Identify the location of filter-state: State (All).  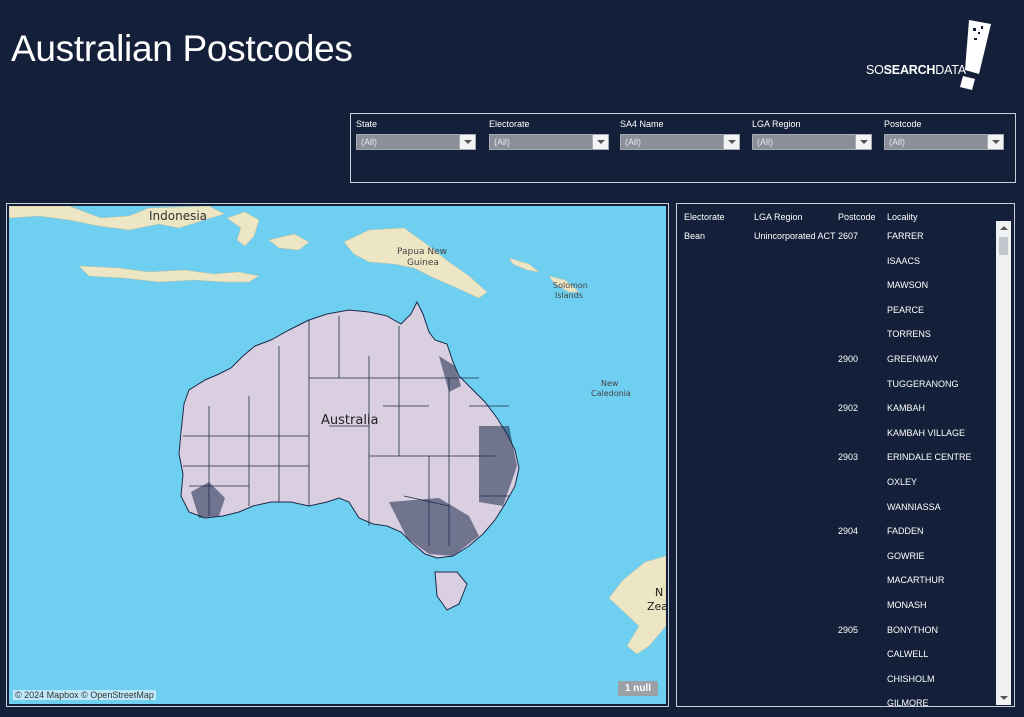
(416, 134).